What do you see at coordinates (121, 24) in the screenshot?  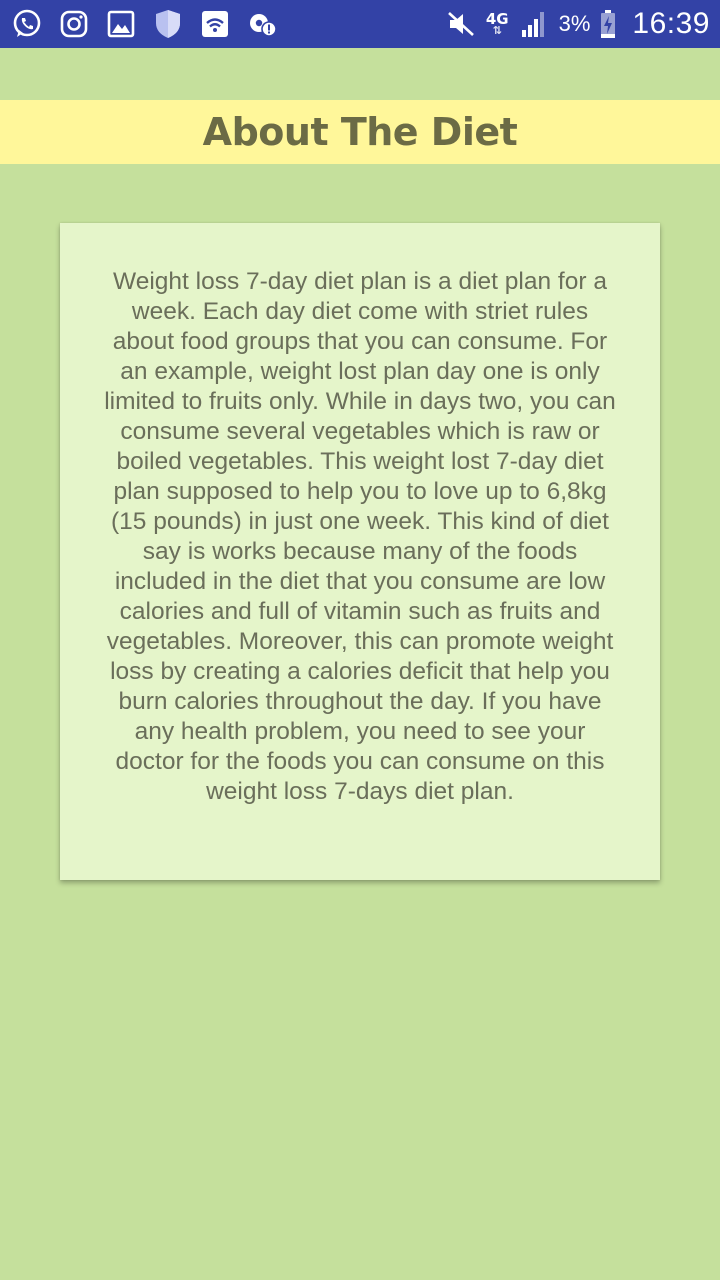 I see `gallery-icon` at bounding box center [121, 24].